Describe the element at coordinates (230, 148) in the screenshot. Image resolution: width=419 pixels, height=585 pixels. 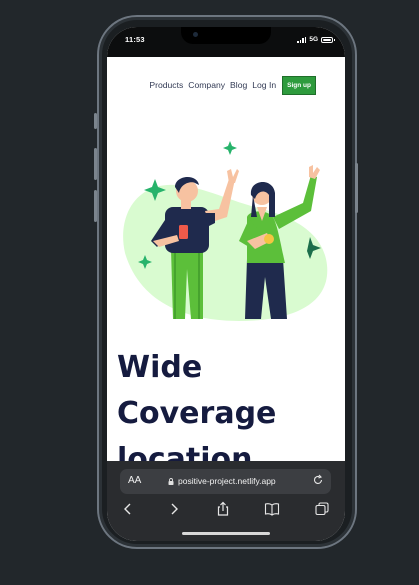
I see `sparkle-icon` at that location.